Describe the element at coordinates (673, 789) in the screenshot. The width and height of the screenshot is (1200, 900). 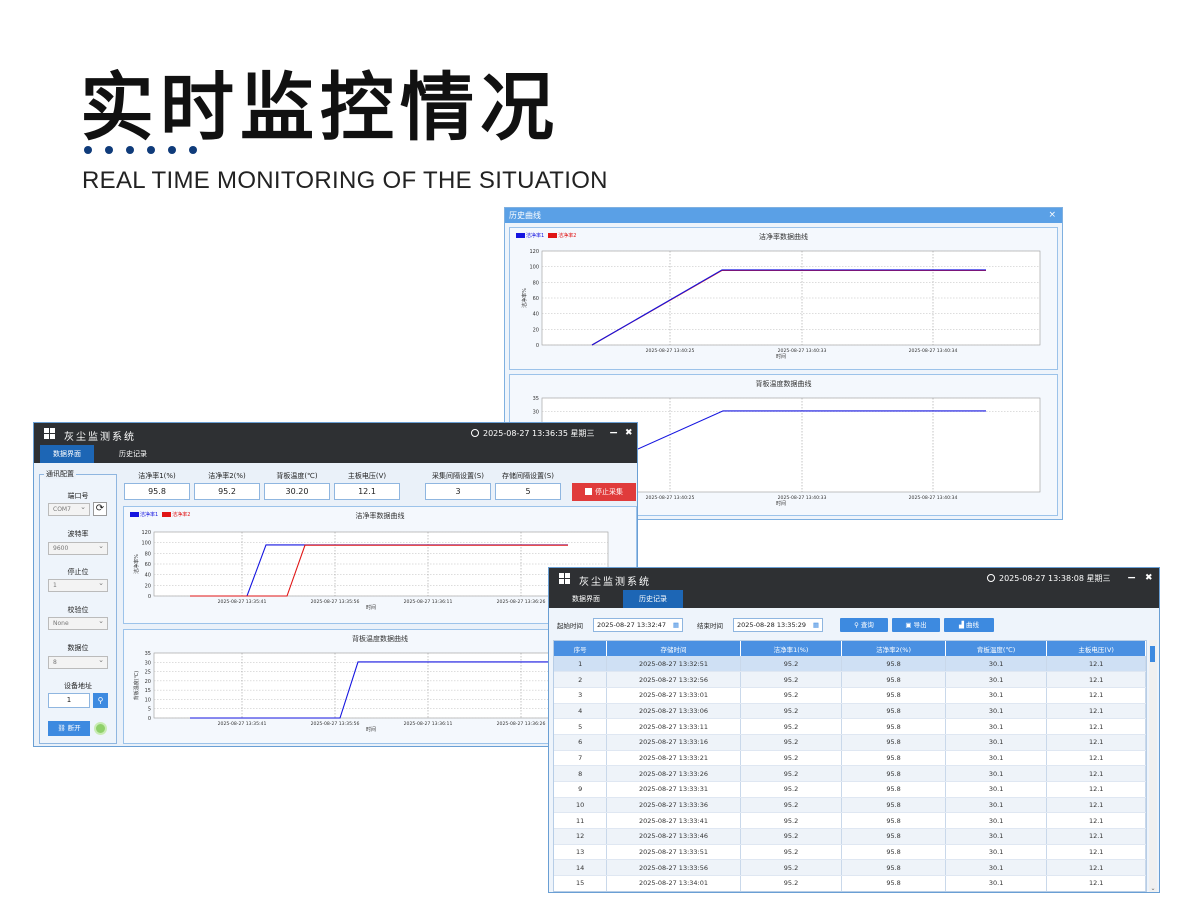
I see `table-cell: 2025-08-27 13:33:31` at that location.